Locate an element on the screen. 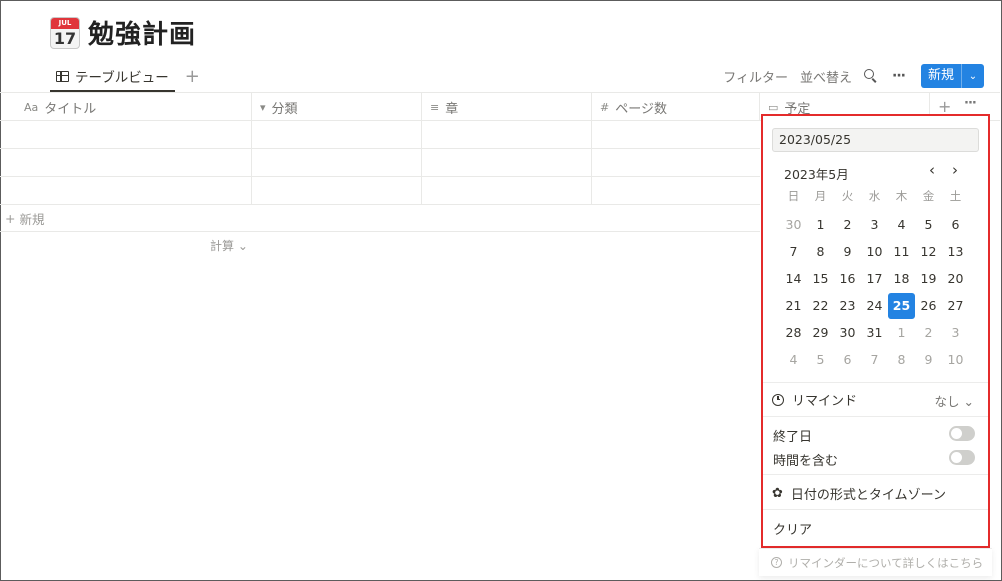 Image resolution: width=1002 pixels, height=581 pixels. calendar-day: 18 is located at coordinates (901, 279).